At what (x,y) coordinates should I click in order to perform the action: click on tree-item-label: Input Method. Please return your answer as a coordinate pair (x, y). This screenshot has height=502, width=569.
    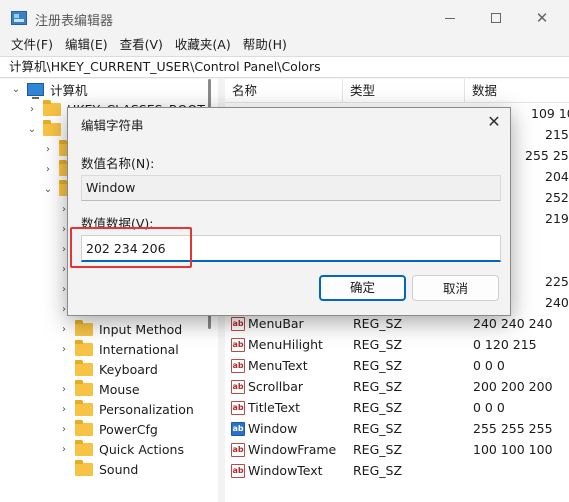
    Looking at the image, I should click on (141, 329).